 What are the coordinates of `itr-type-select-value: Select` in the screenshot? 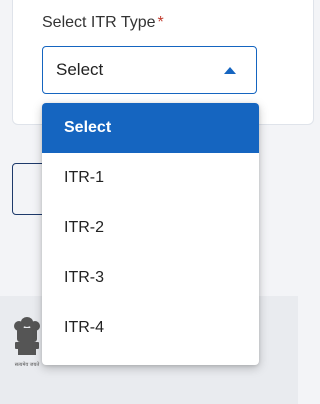 It's located at (80, 69).